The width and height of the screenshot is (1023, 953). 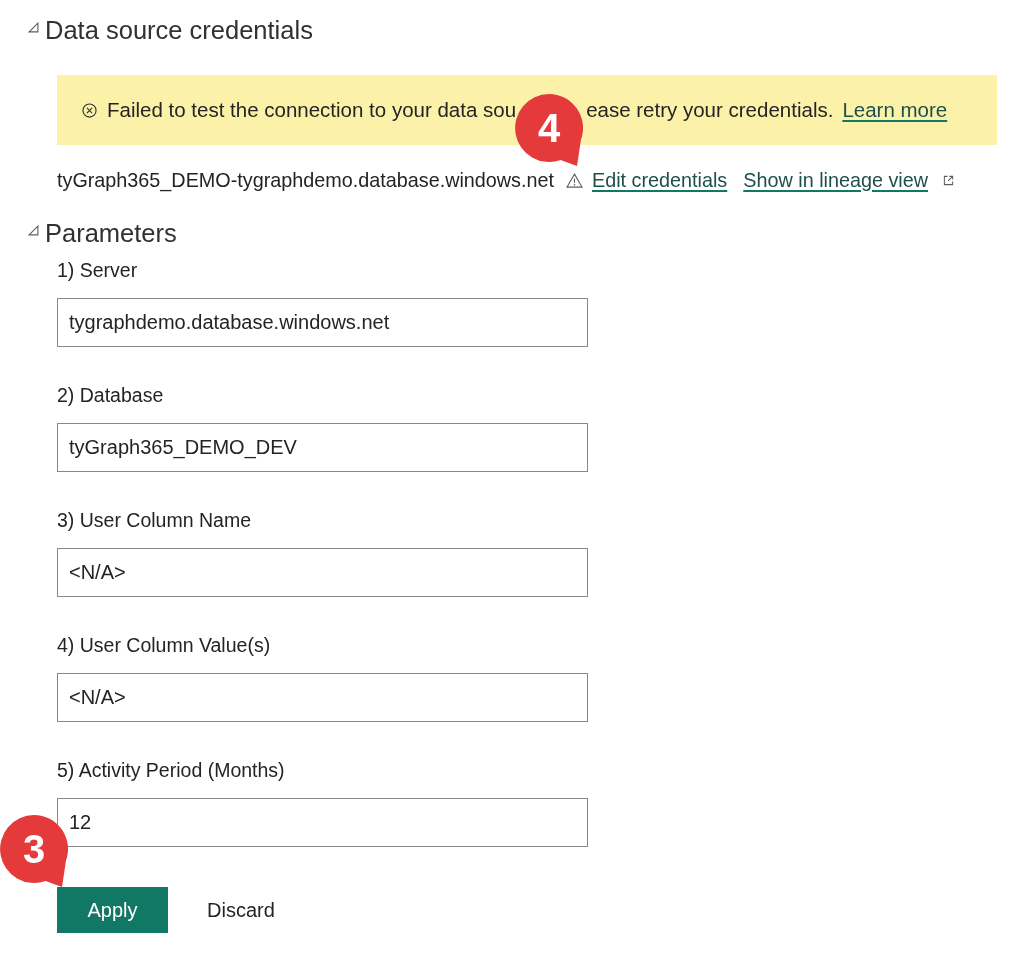 What do you see at coordinates (112, 910) in the screenshot?
I see `primary-button: Apply` at bounding box center [112, 910].